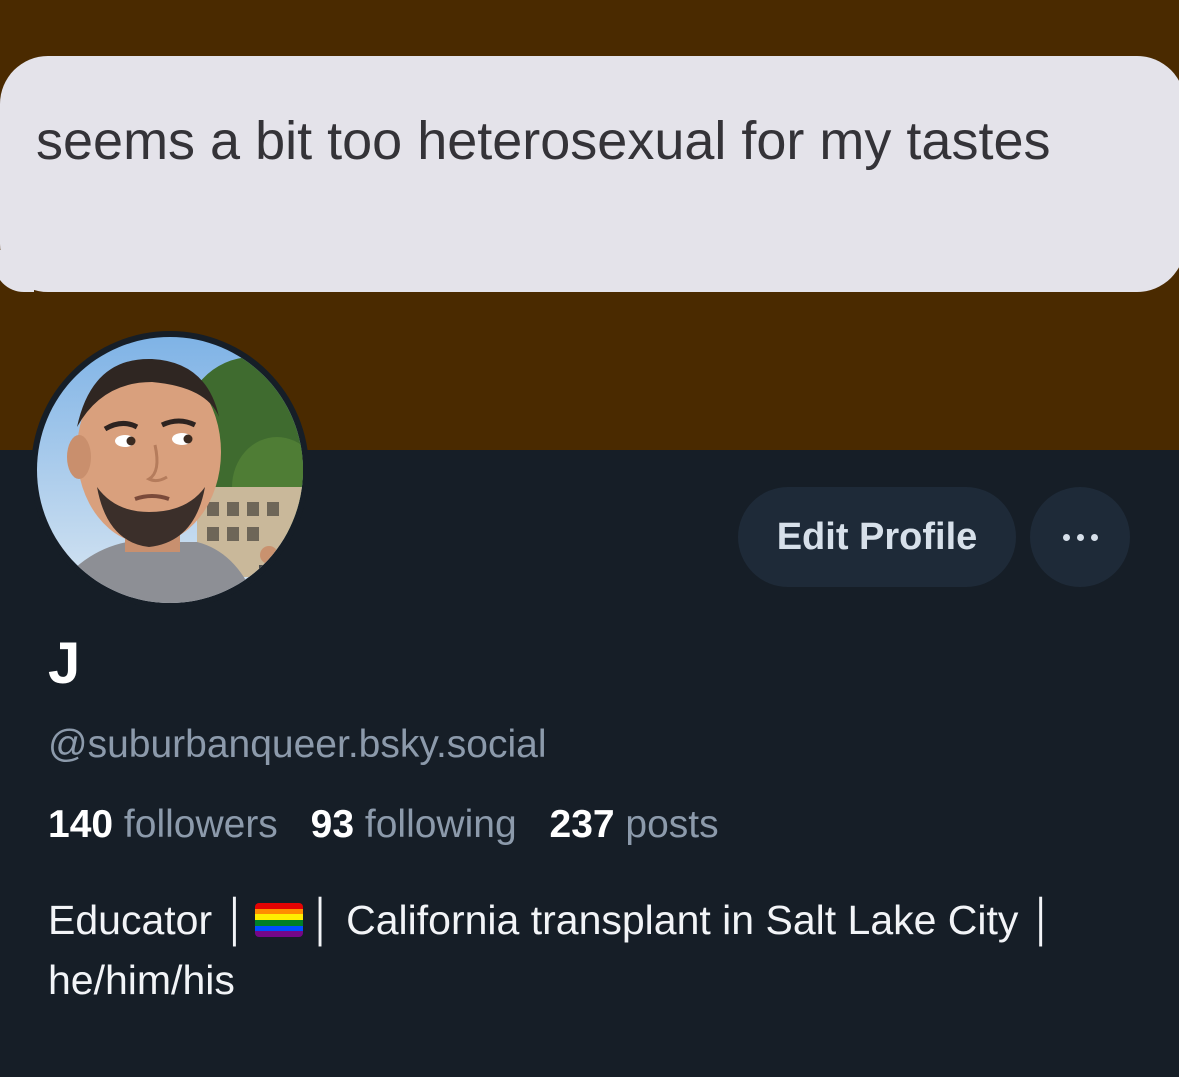  What do you see at coordinates (877, 537) in the screenshot?
I see `edit-profile-button: Edit Profile` at bounding box center [877, 537].